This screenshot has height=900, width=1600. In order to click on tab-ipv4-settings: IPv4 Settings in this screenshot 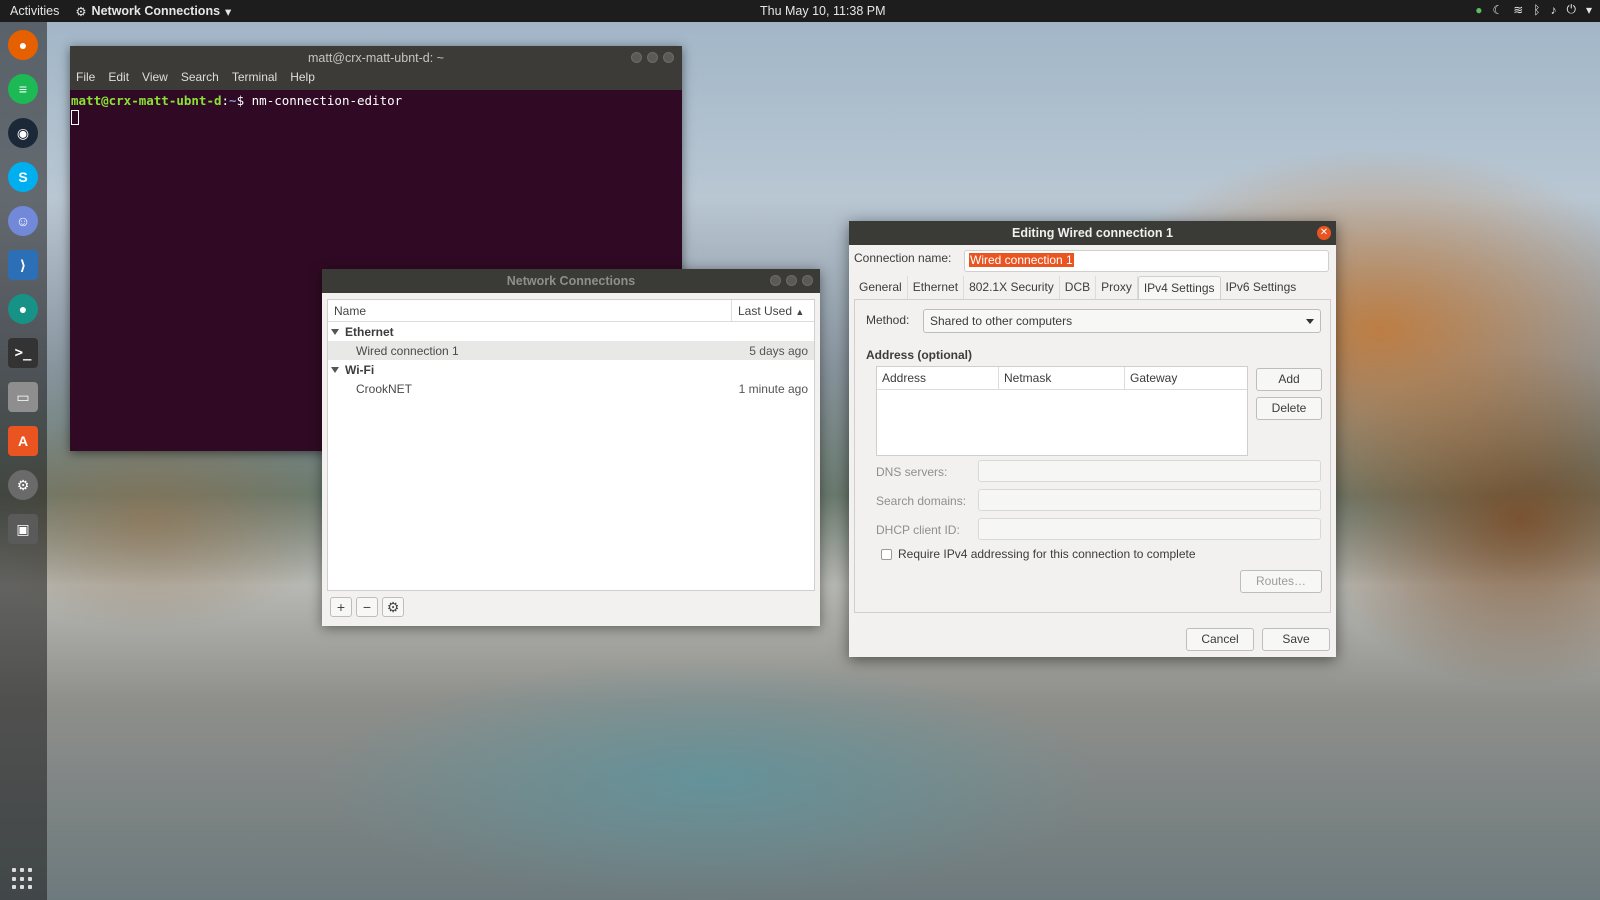, I will do `click(1179, 287)`.